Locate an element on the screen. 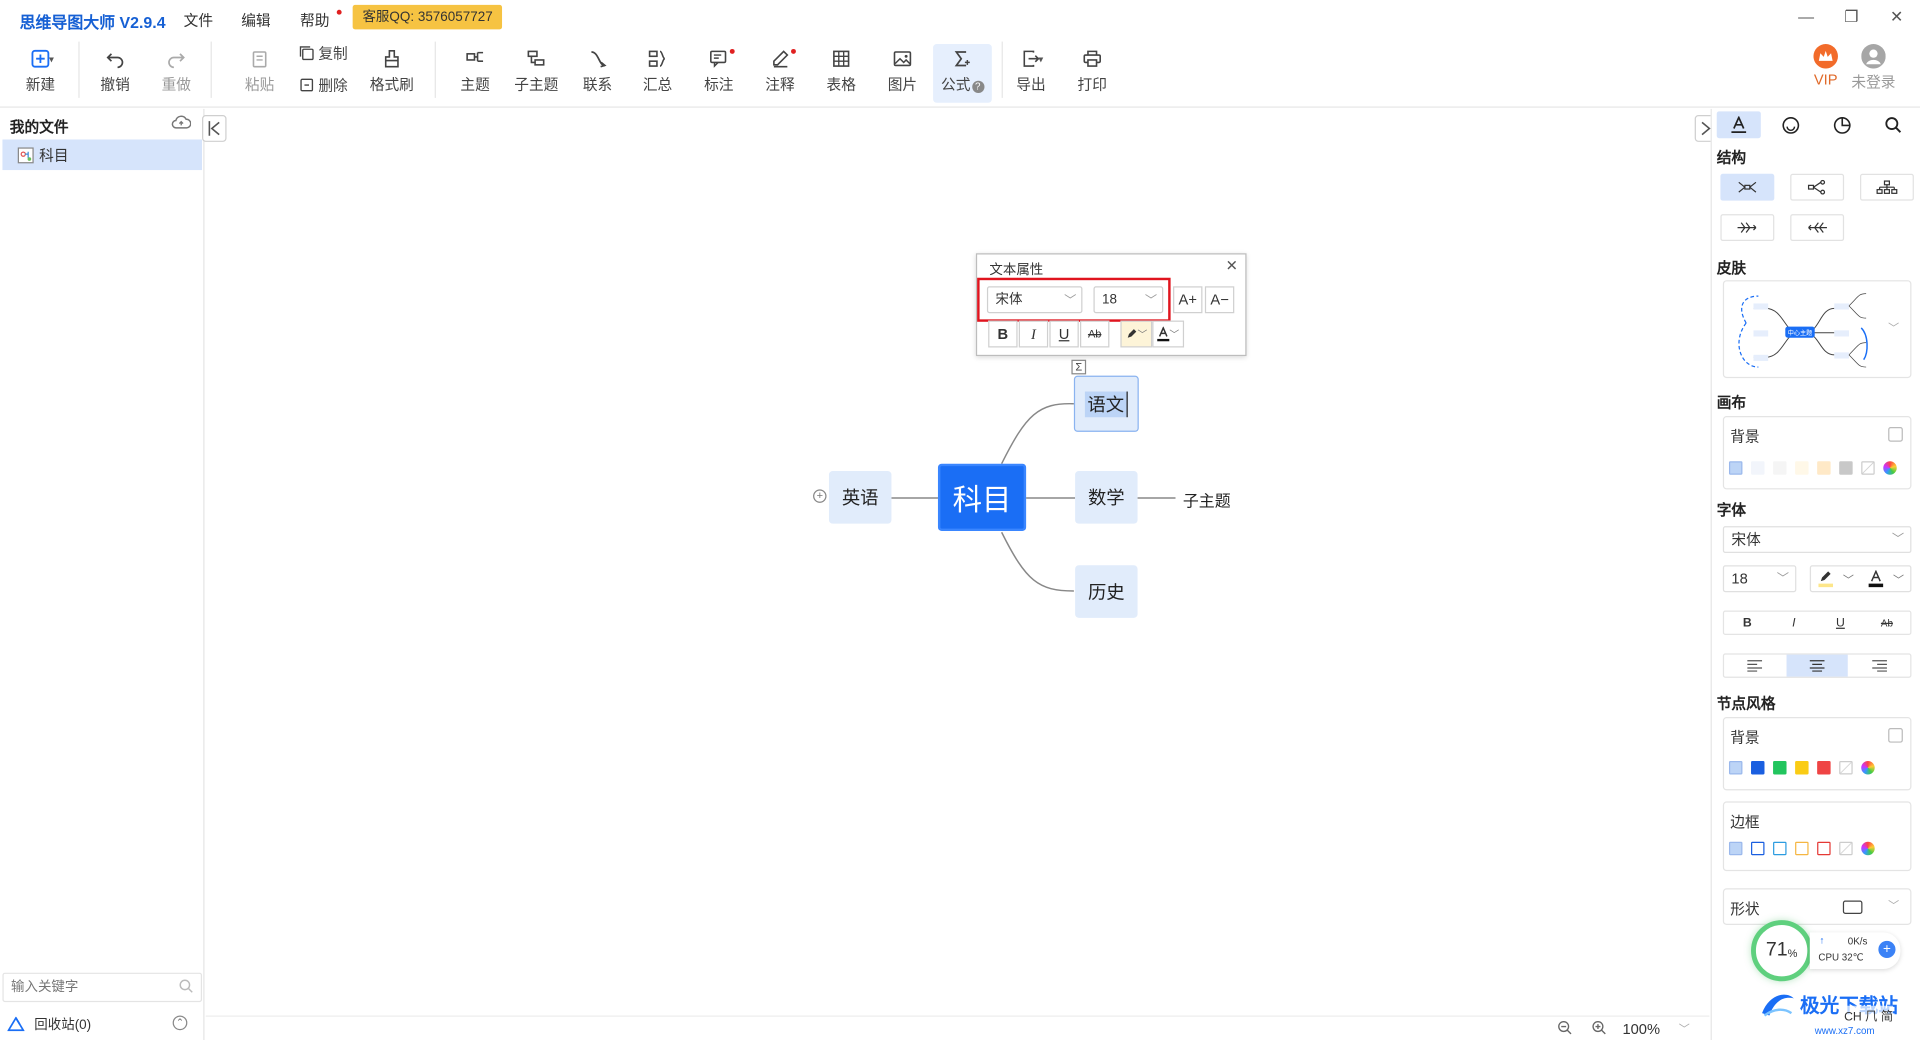 Image resolution: width=1920 pixels, height=1040 pixels. highlighter-icon is located at coordinates (1826, 582).